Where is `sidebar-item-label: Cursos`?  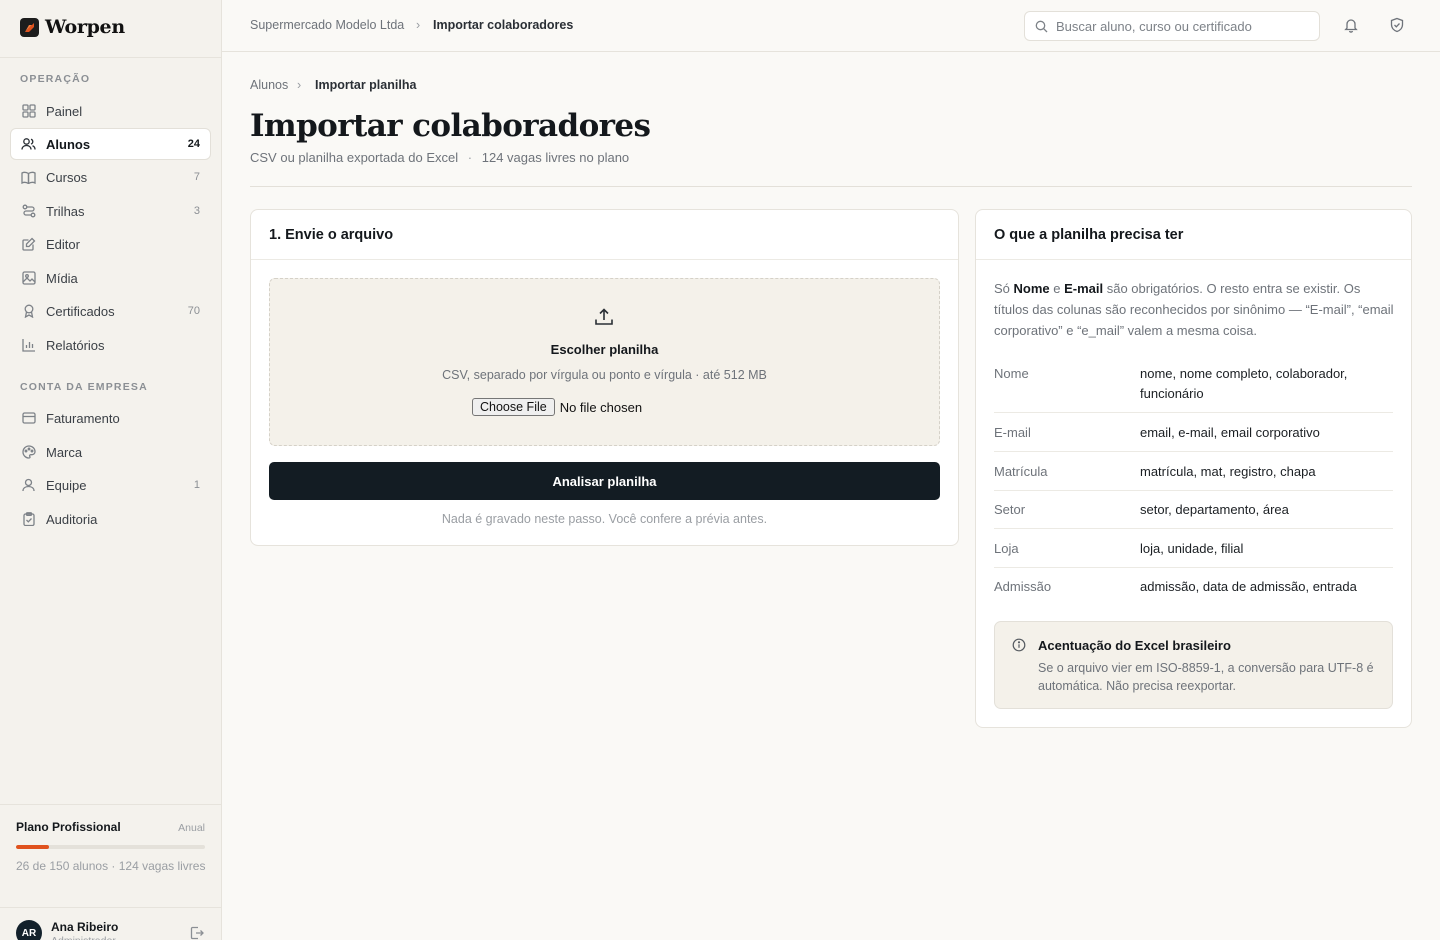 sidebar-item-label: Cursos is located at coordinates (67, 177).